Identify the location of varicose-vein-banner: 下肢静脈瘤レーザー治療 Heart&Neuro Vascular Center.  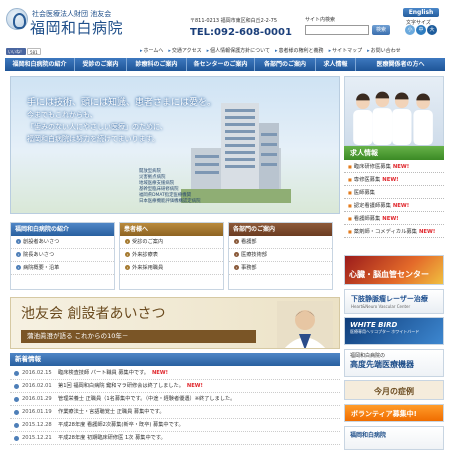
(394, 301).